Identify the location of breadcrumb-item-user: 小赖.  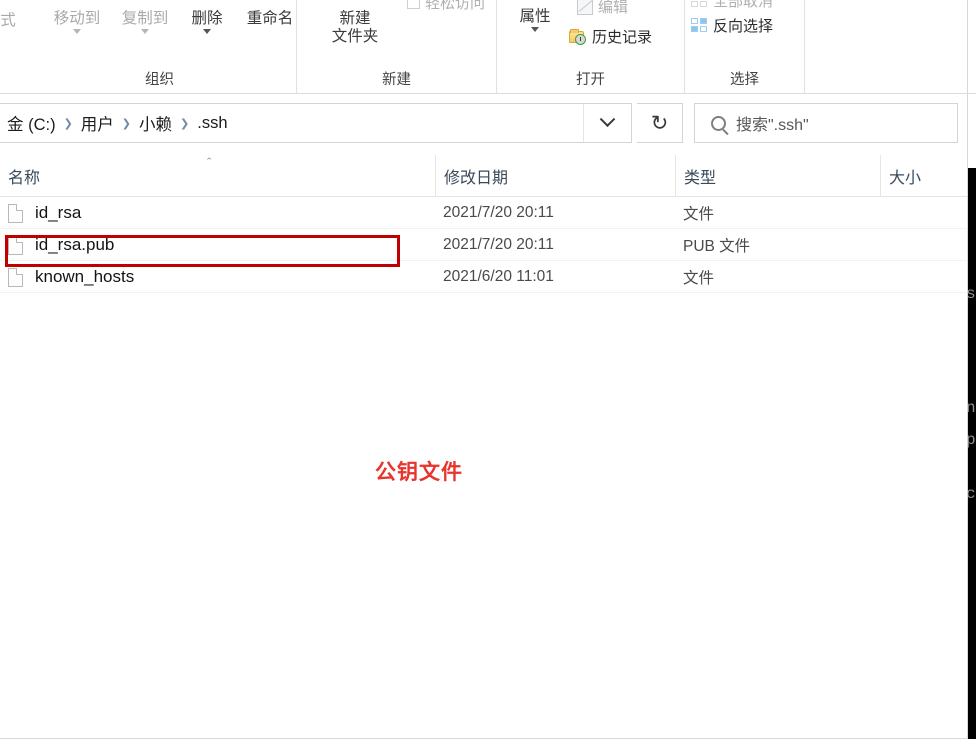
(155, 123).